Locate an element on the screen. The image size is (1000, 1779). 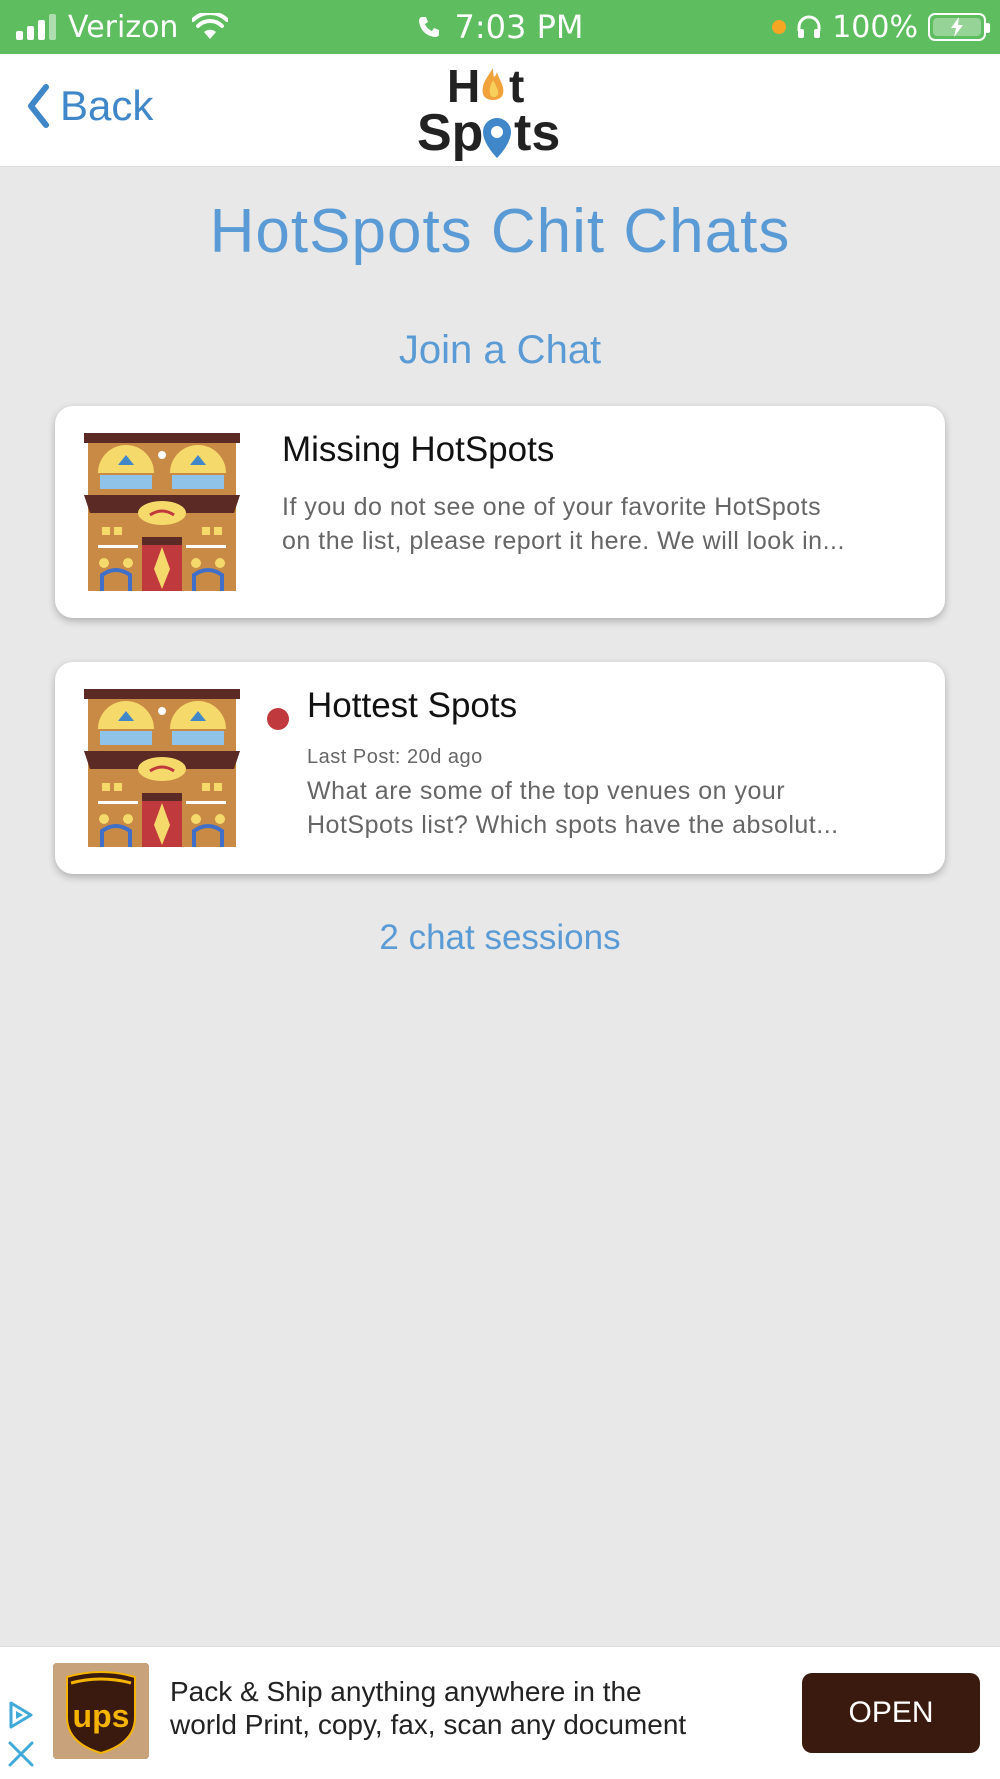
back-button: Back is located at coordinates (89, 106).